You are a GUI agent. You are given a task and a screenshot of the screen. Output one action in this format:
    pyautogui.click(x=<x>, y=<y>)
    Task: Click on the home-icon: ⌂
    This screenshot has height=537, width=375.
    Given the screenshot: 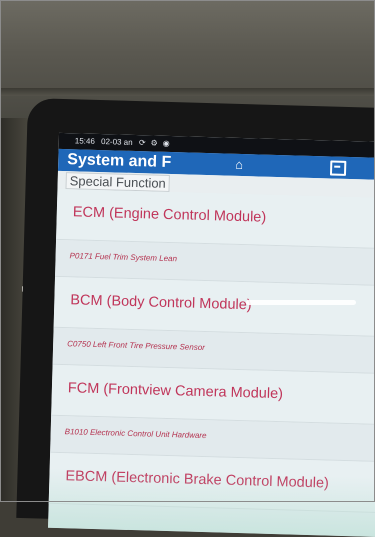 What is the action you would take?
    pyautogui.click(x=242, y=164)
    